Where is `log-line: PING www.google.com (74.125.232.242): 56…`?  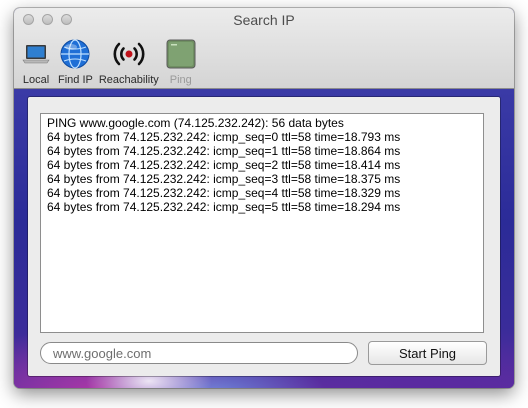 log-line: PING www.google.com (74.125.232.242): 56… is located at coordinates (195, 123).